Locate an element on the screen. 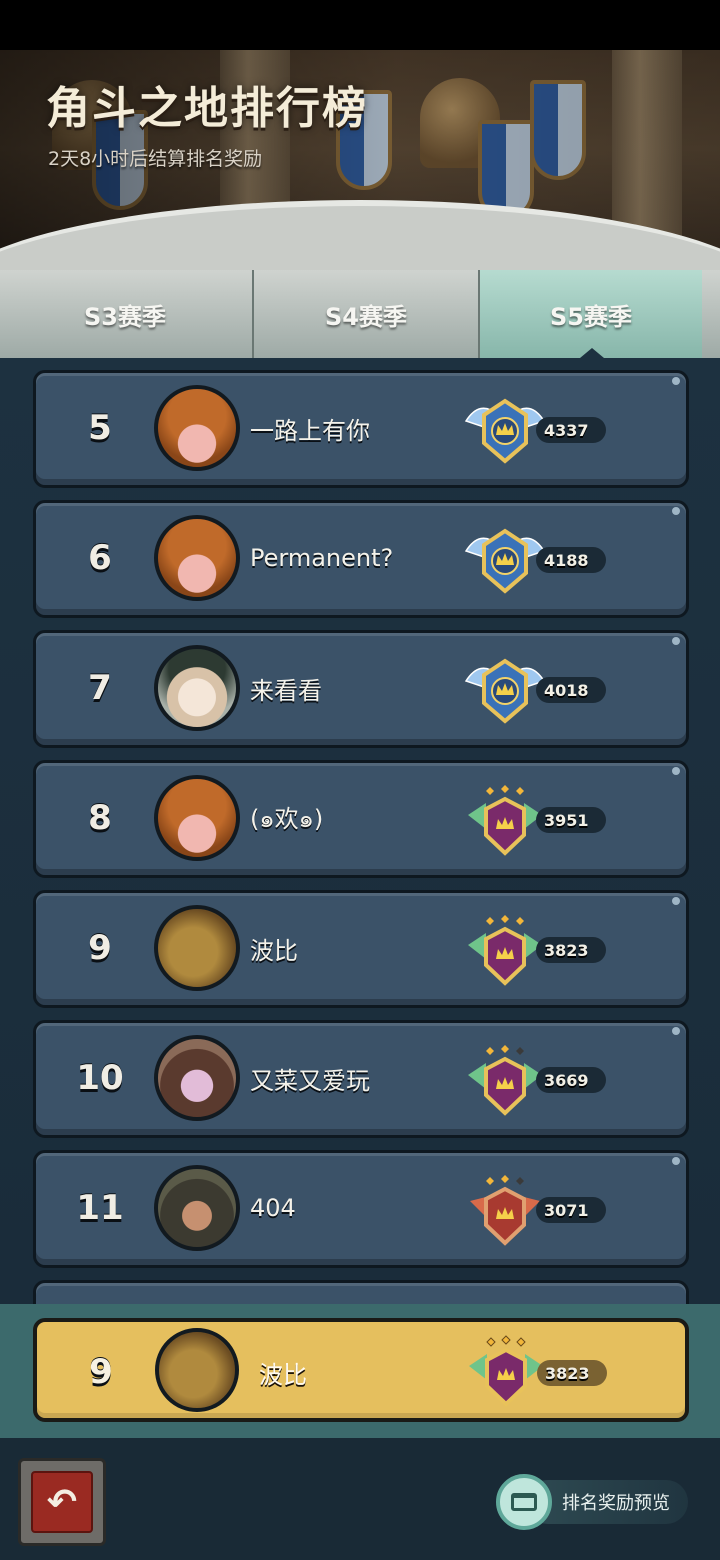 This screenshot has height=1560, width=720. player-name: 来看看 is located at coordinates (286, 690).